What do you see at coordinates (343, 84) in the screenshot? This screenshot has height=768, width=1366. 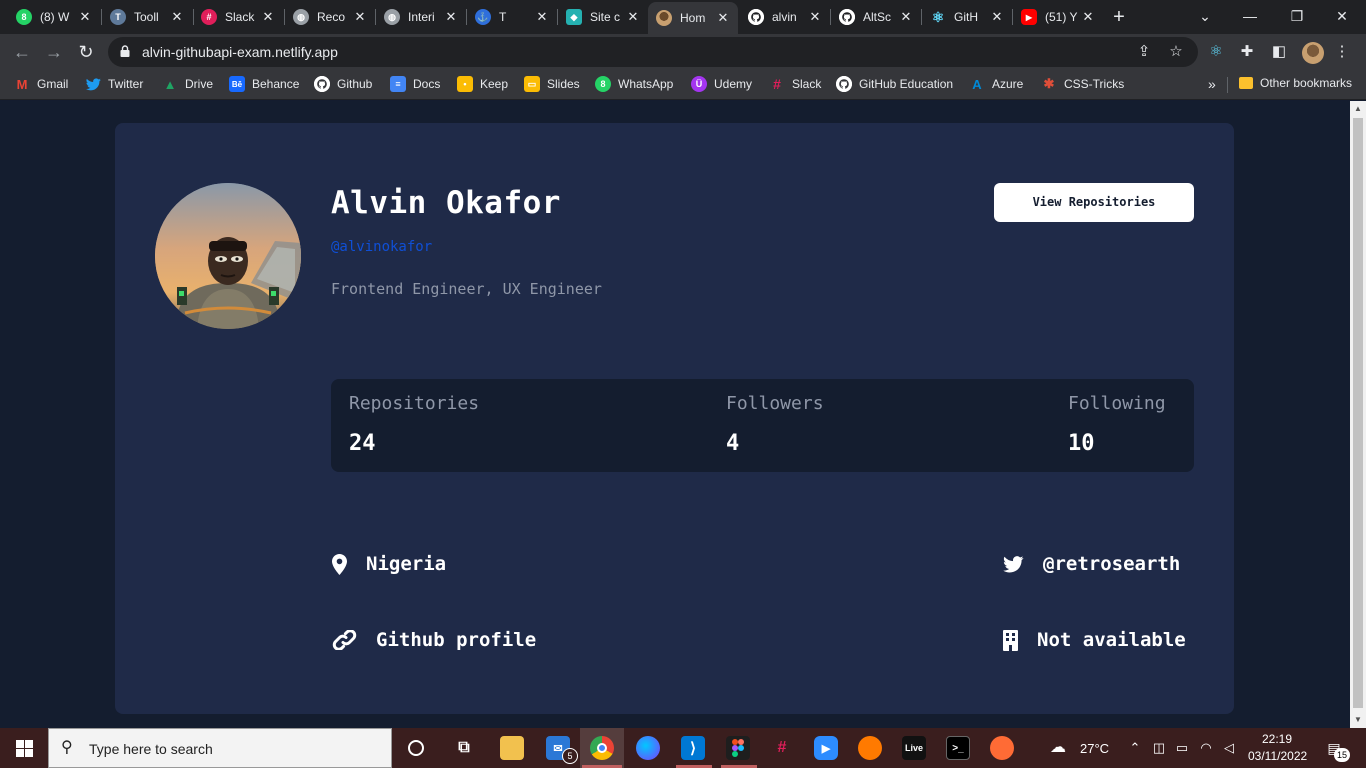 I see `bookmark-github: Github` at bounding box center [343, 84].